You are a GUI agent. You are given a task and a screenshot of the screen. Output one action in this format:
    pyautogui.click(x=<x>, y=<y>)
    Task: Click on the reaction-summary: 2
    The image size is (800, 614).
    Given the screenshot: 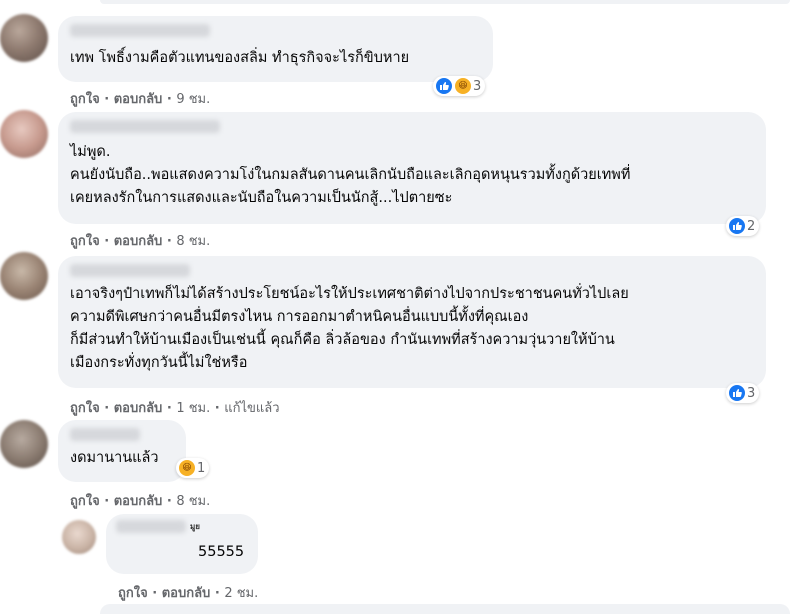 What is the action you would take?
    pyautogui.click(x=743, y=226)
    